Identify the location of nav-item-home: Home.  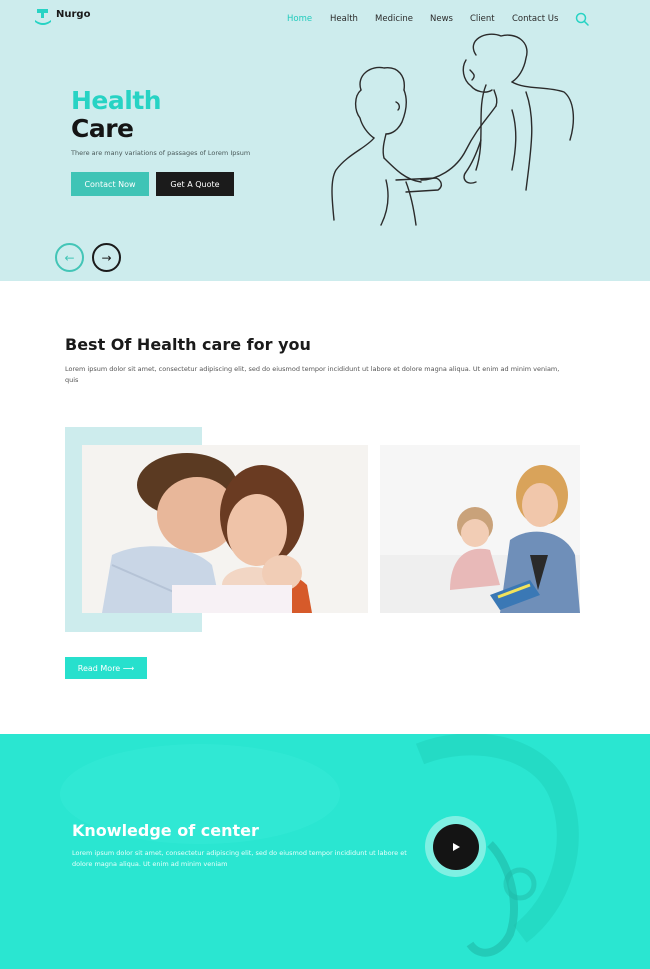
(299, 19).